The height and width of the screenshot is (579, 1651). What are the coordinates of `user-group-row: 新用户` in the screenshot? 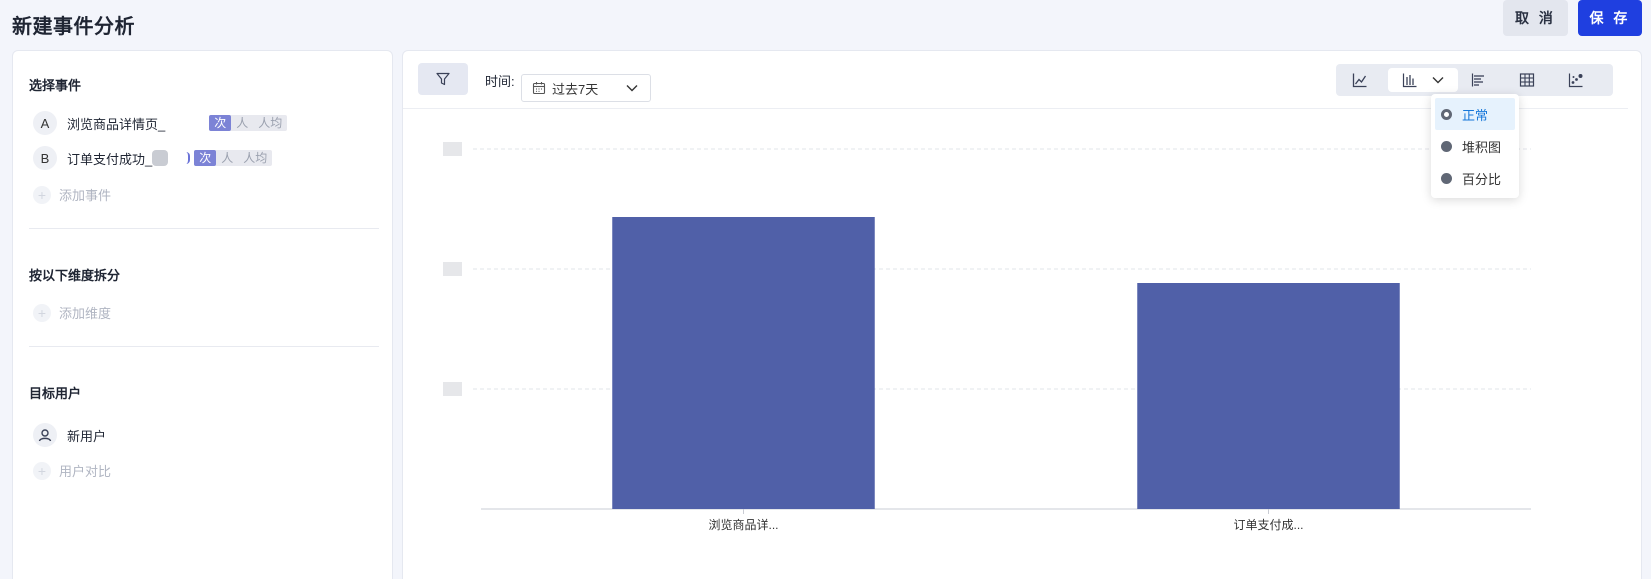 It's located at (69, 435).